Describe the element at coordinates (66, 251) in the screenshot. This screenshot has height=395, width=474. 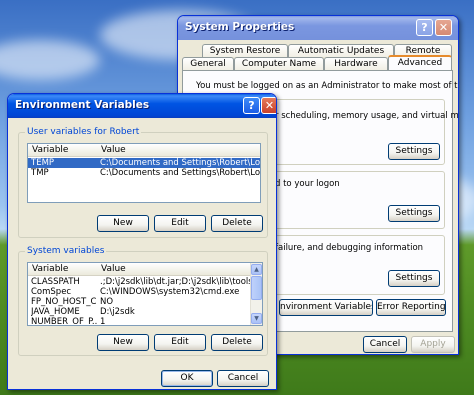
I see `system-variables-label: System variables` at that location.